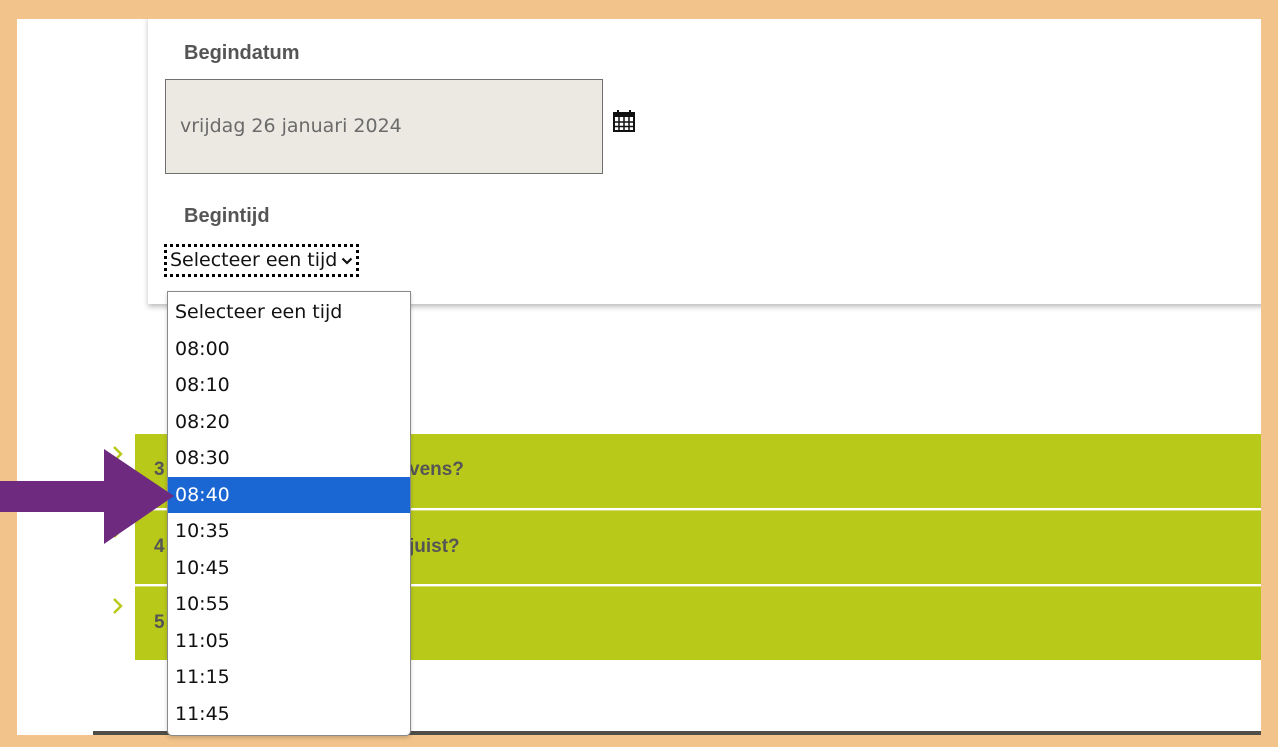 The width and height of the screenshot is (1278, 747). Describe the element at coordinates (254, 260) in the screenshot. I see `start-time-select-value: Selecteer een tijd` at that location.